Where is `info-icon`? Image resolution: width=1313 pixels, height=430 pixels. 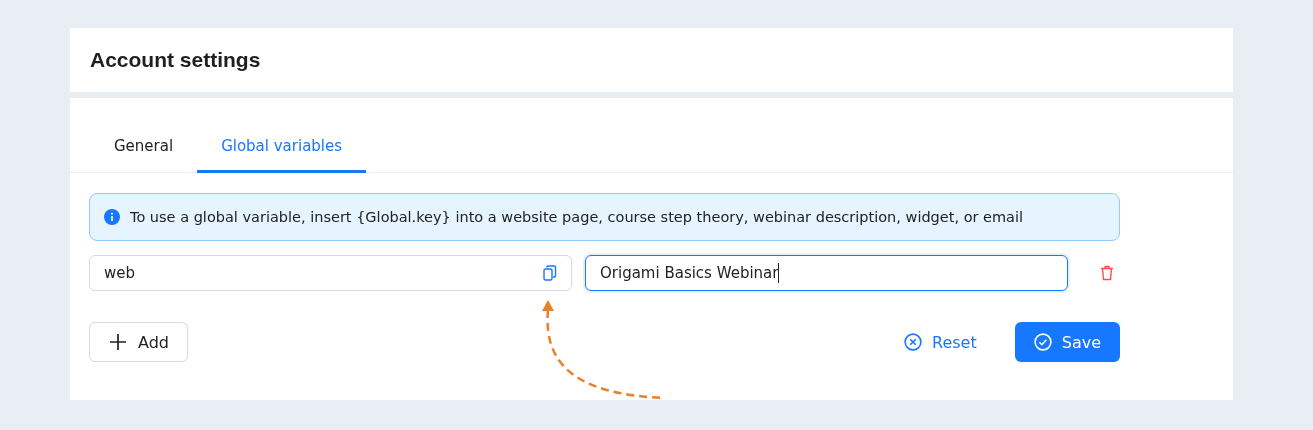
info-icon is located at coordinates (112, 217).